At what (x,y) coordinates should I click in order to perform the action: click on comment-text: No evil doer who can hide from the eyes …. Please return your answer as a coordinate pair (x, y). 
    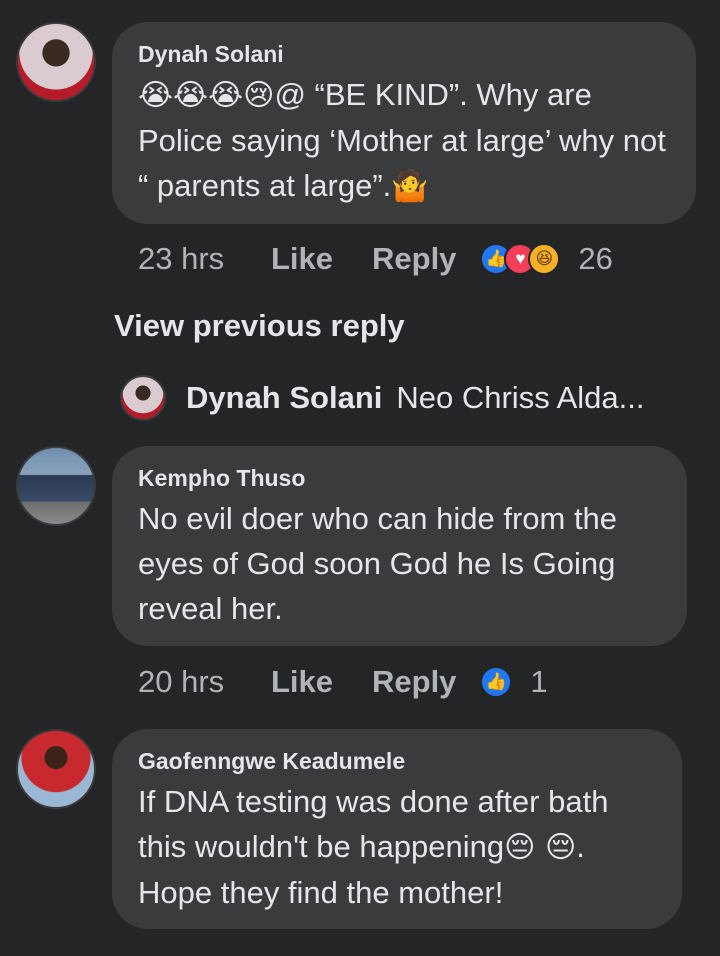
    Looking at the image, I should click on (378, 563).